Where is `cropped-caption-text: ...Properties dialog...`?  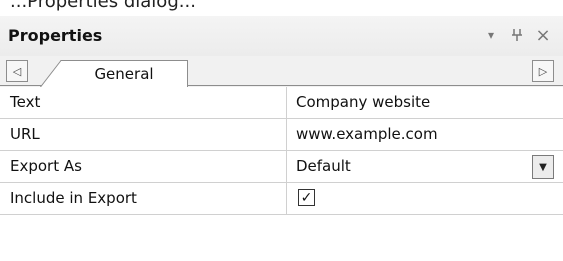
cropped-caption-text: ...Properties dialog... is located at coordinates (281, 8).